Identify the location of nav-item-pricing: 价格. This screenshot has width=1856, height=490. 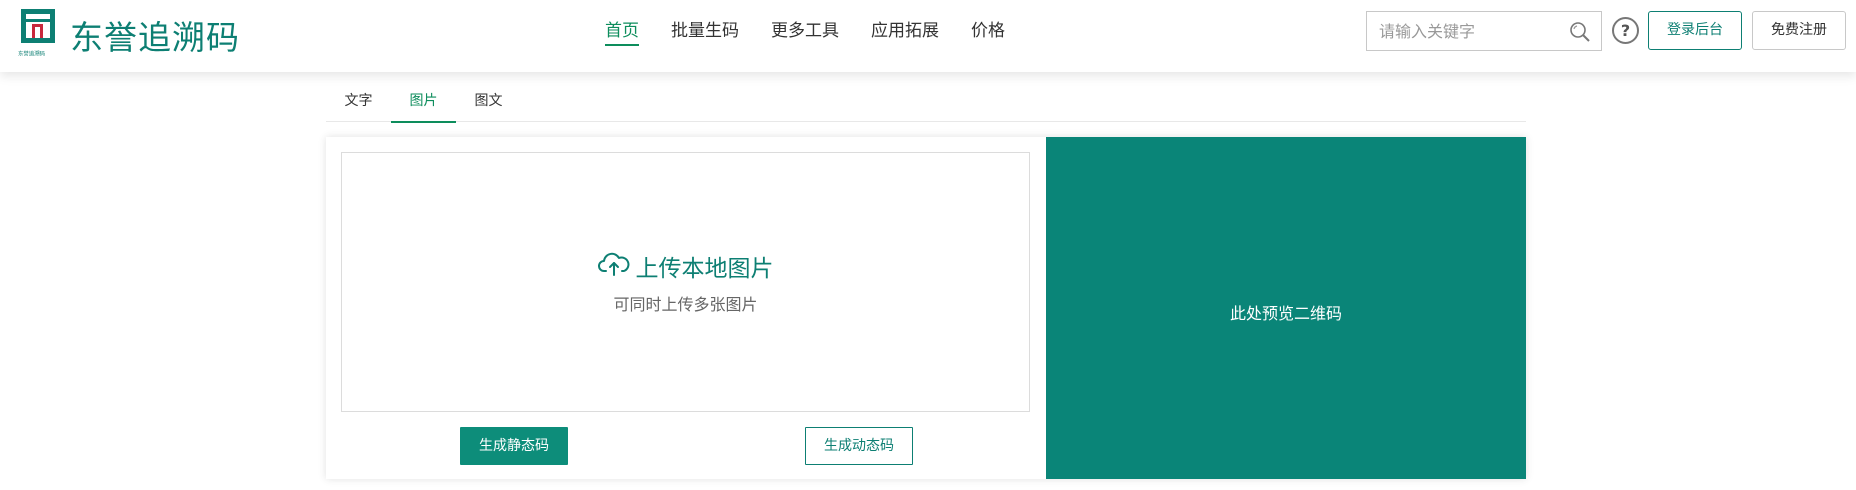
(988, 36).